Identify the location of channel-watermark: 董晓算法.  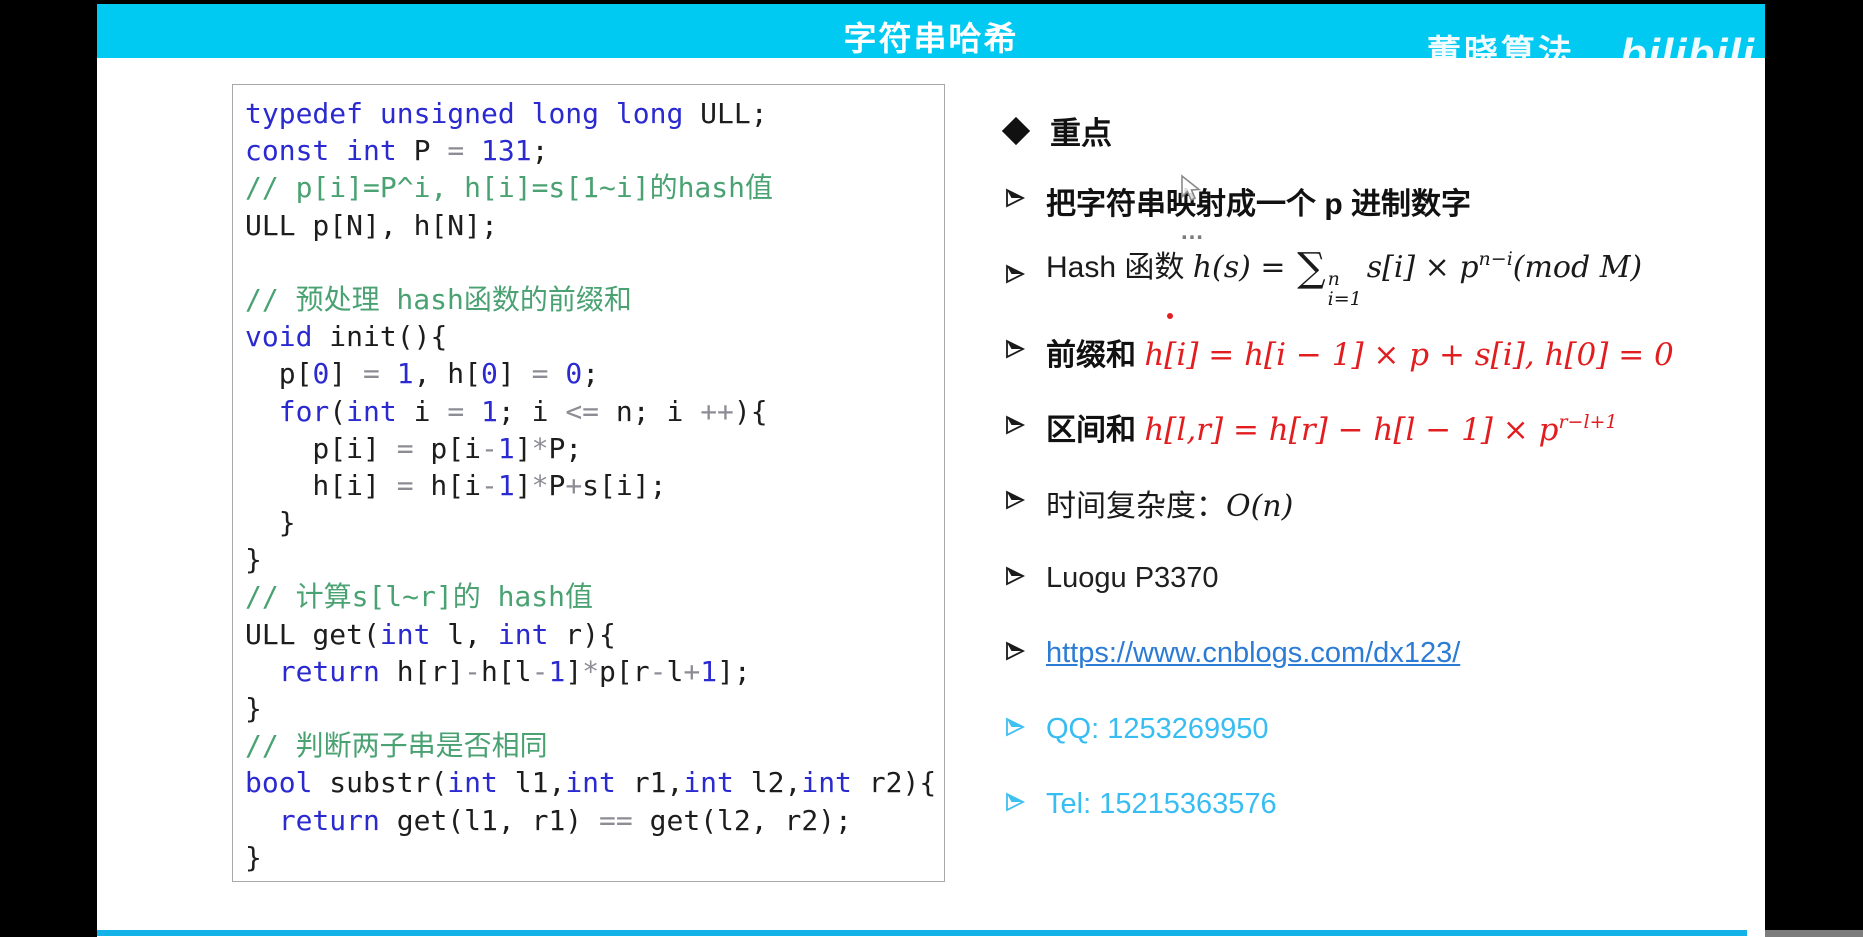
(1501, 46).